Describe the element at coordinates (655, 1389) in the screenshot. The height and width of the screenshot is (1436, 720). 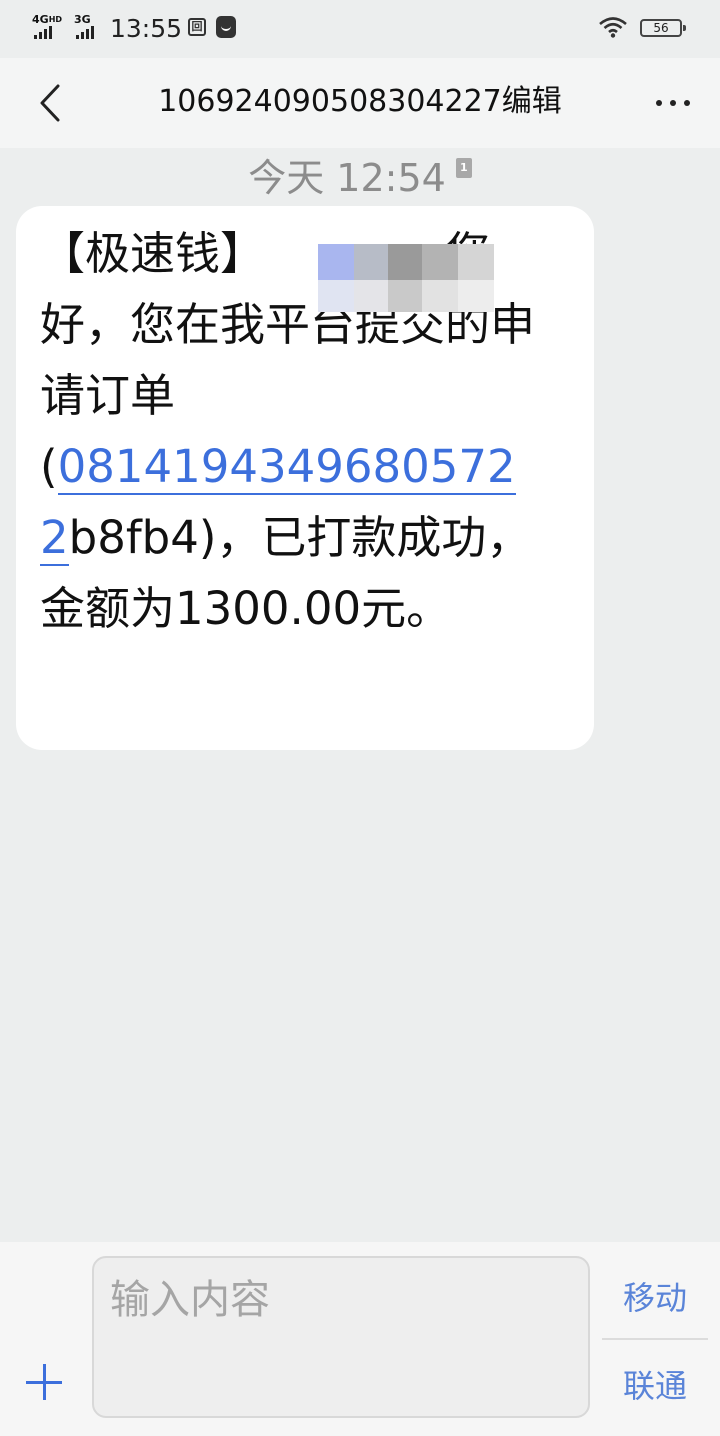
I see `send-button-sim2: 联通` at that location.